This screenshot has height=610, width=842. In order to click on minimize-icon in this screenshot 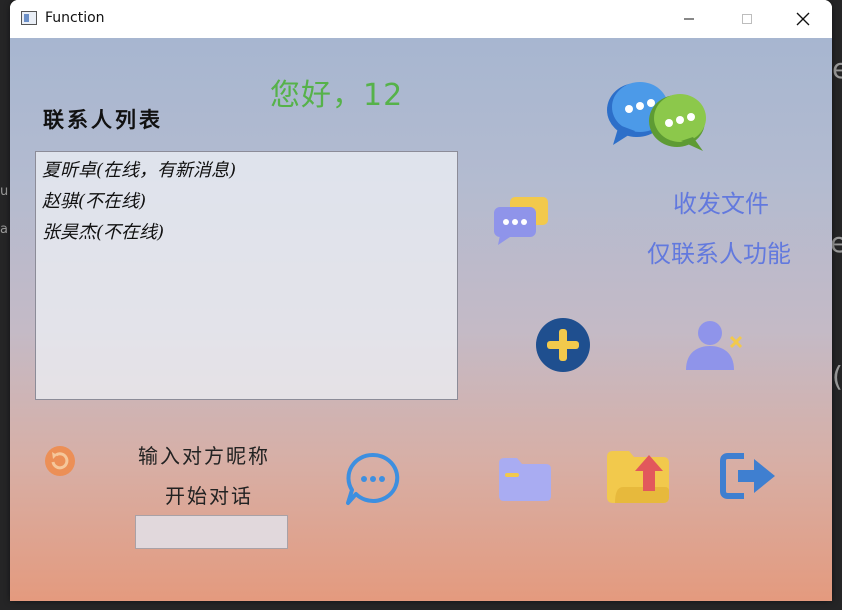, I will do `click(689, 19)`.